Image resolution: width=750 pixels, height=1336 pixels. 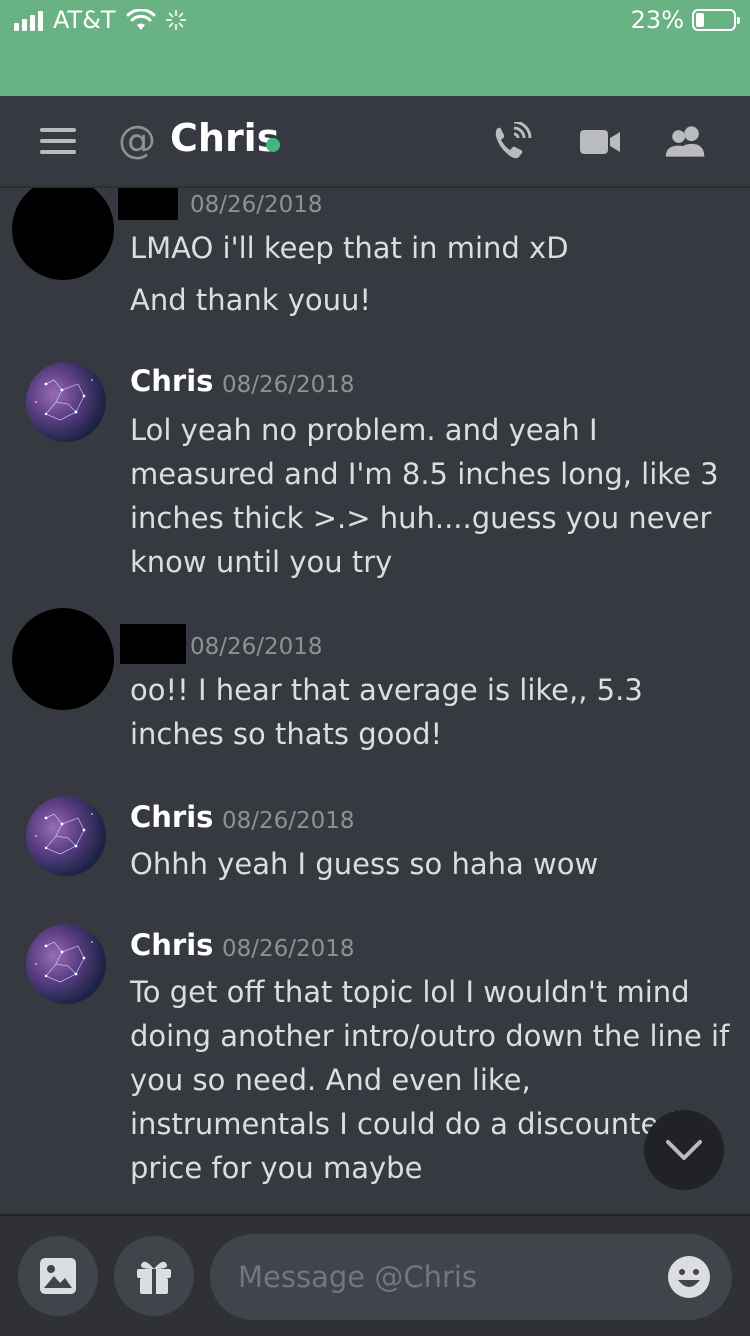 I want to click on menu-icon, so click(x=58, y=141).